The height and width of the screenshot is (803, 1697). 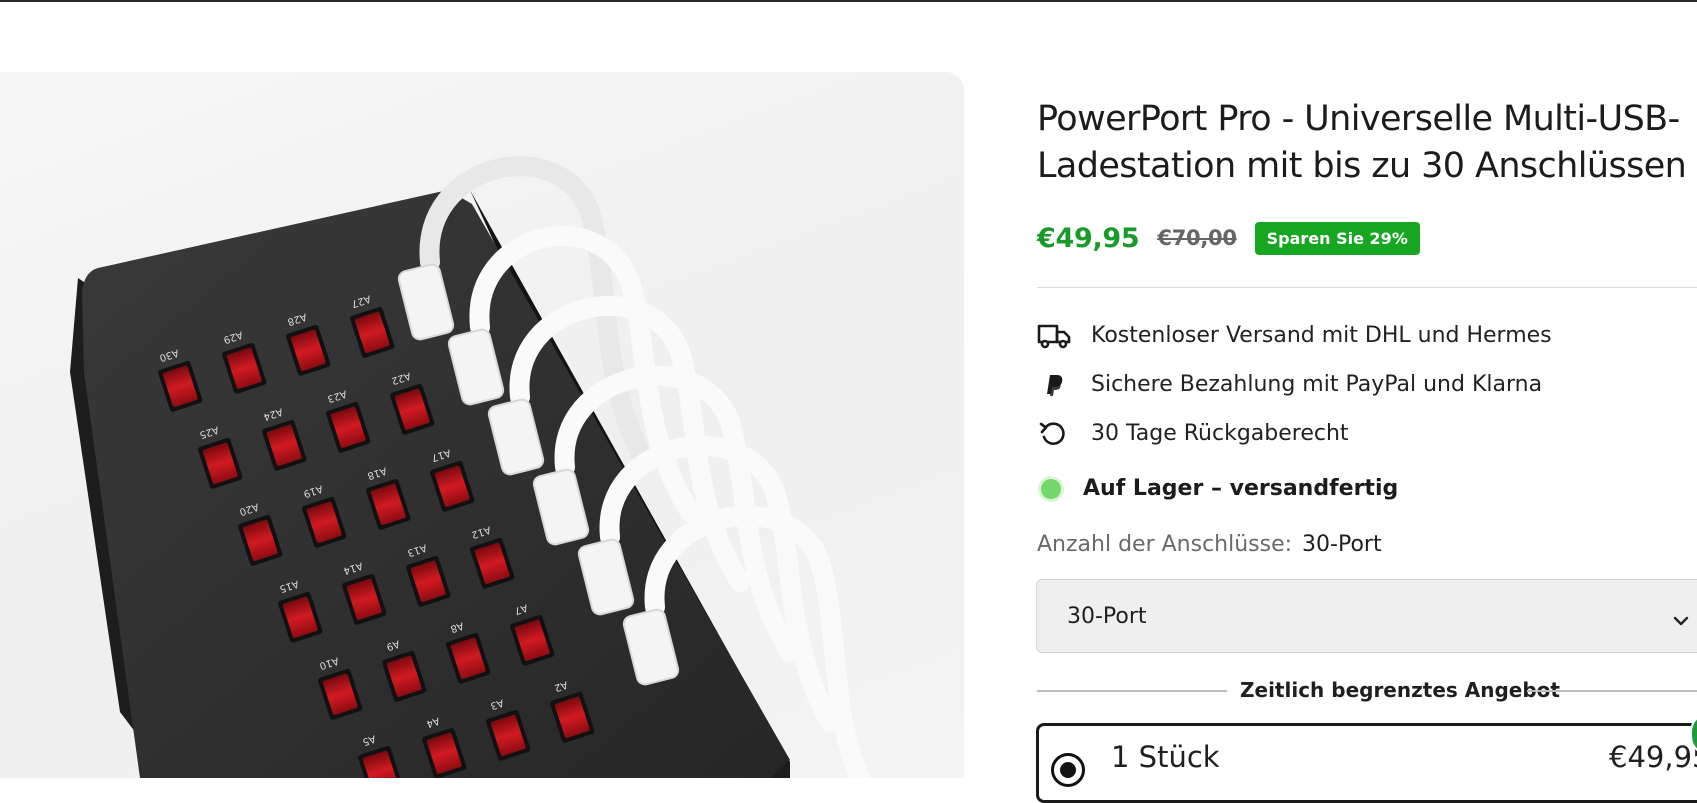 I want to click on feature-shipping: Kostenloser Versand mit DHL und Hermes, so click(x=1294, y=335).